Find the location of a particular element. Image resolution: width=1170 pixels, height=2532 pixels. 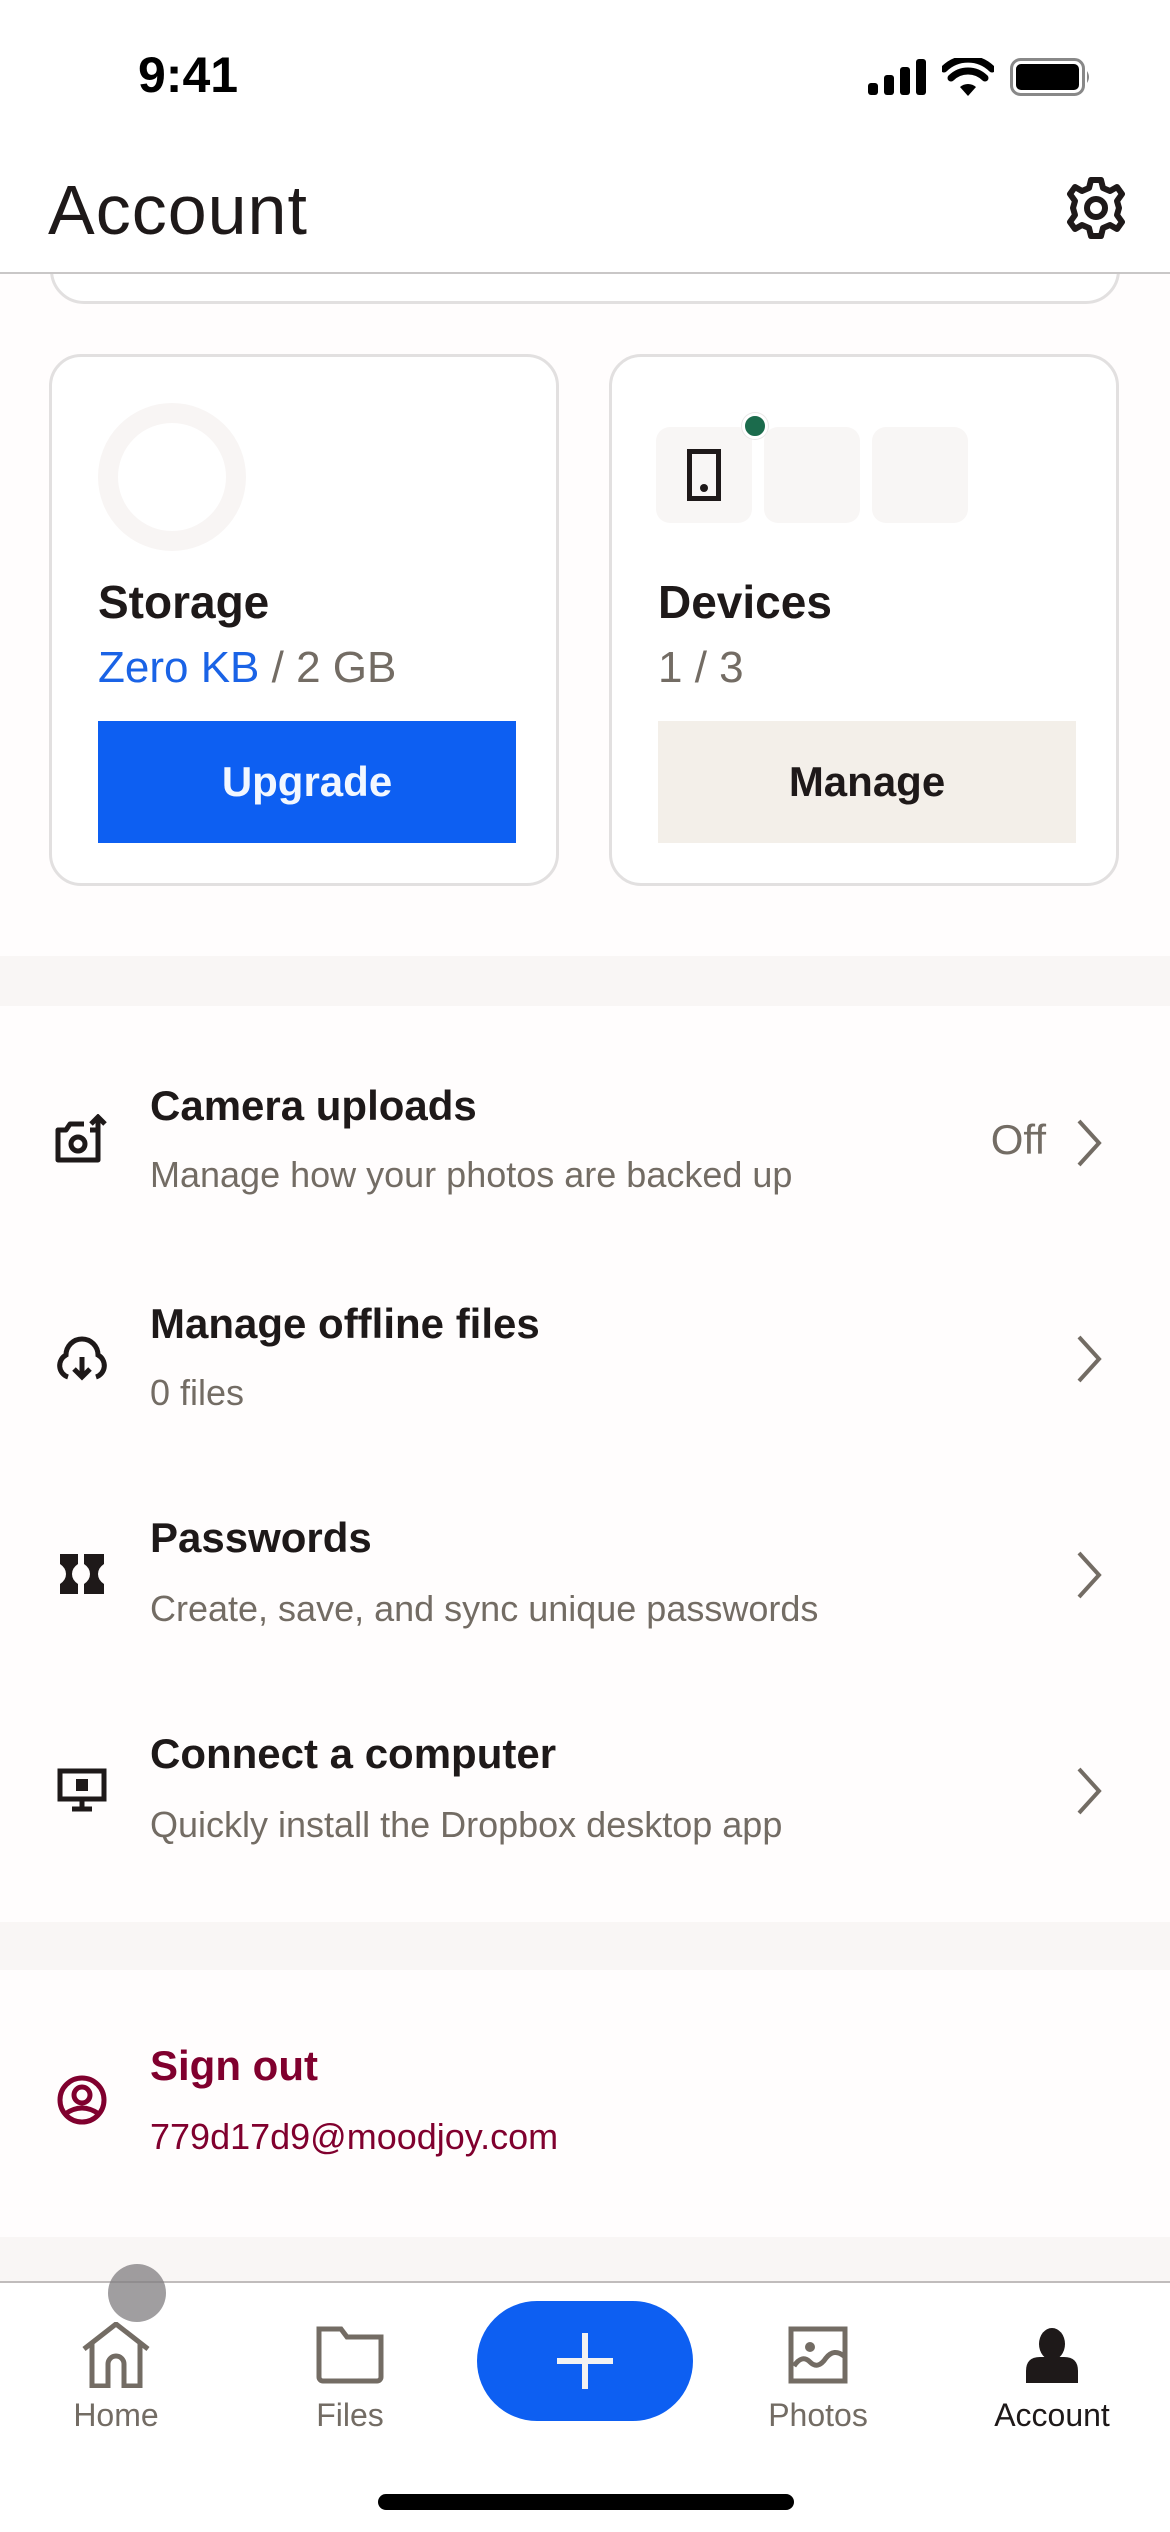

home-icon is located at coordinates (116, 2355).